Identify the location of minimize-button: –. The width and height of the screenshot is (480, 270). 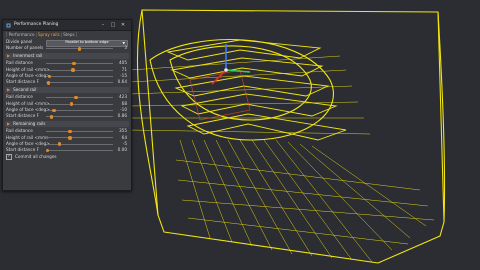
(103, 25).